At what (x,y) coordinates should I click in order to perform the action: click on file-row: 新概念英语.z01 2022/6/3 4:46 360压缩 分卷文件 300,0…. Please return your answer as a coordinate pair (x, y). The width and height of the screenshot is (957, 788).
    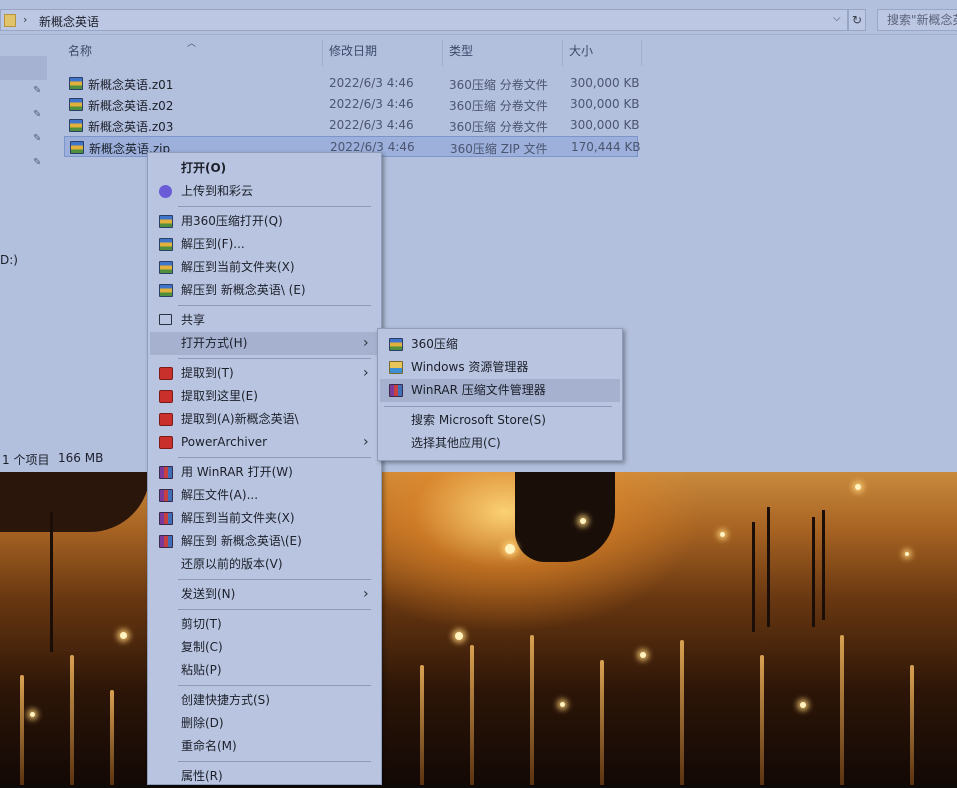
    Looking at the image, I should click on (352, 83).